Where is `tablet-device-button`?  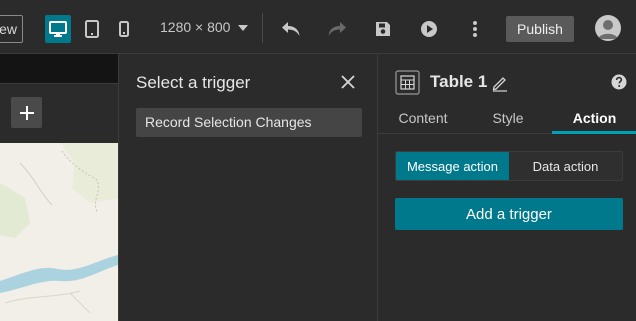 tablet-device-button is located at coordinates (92, 29).